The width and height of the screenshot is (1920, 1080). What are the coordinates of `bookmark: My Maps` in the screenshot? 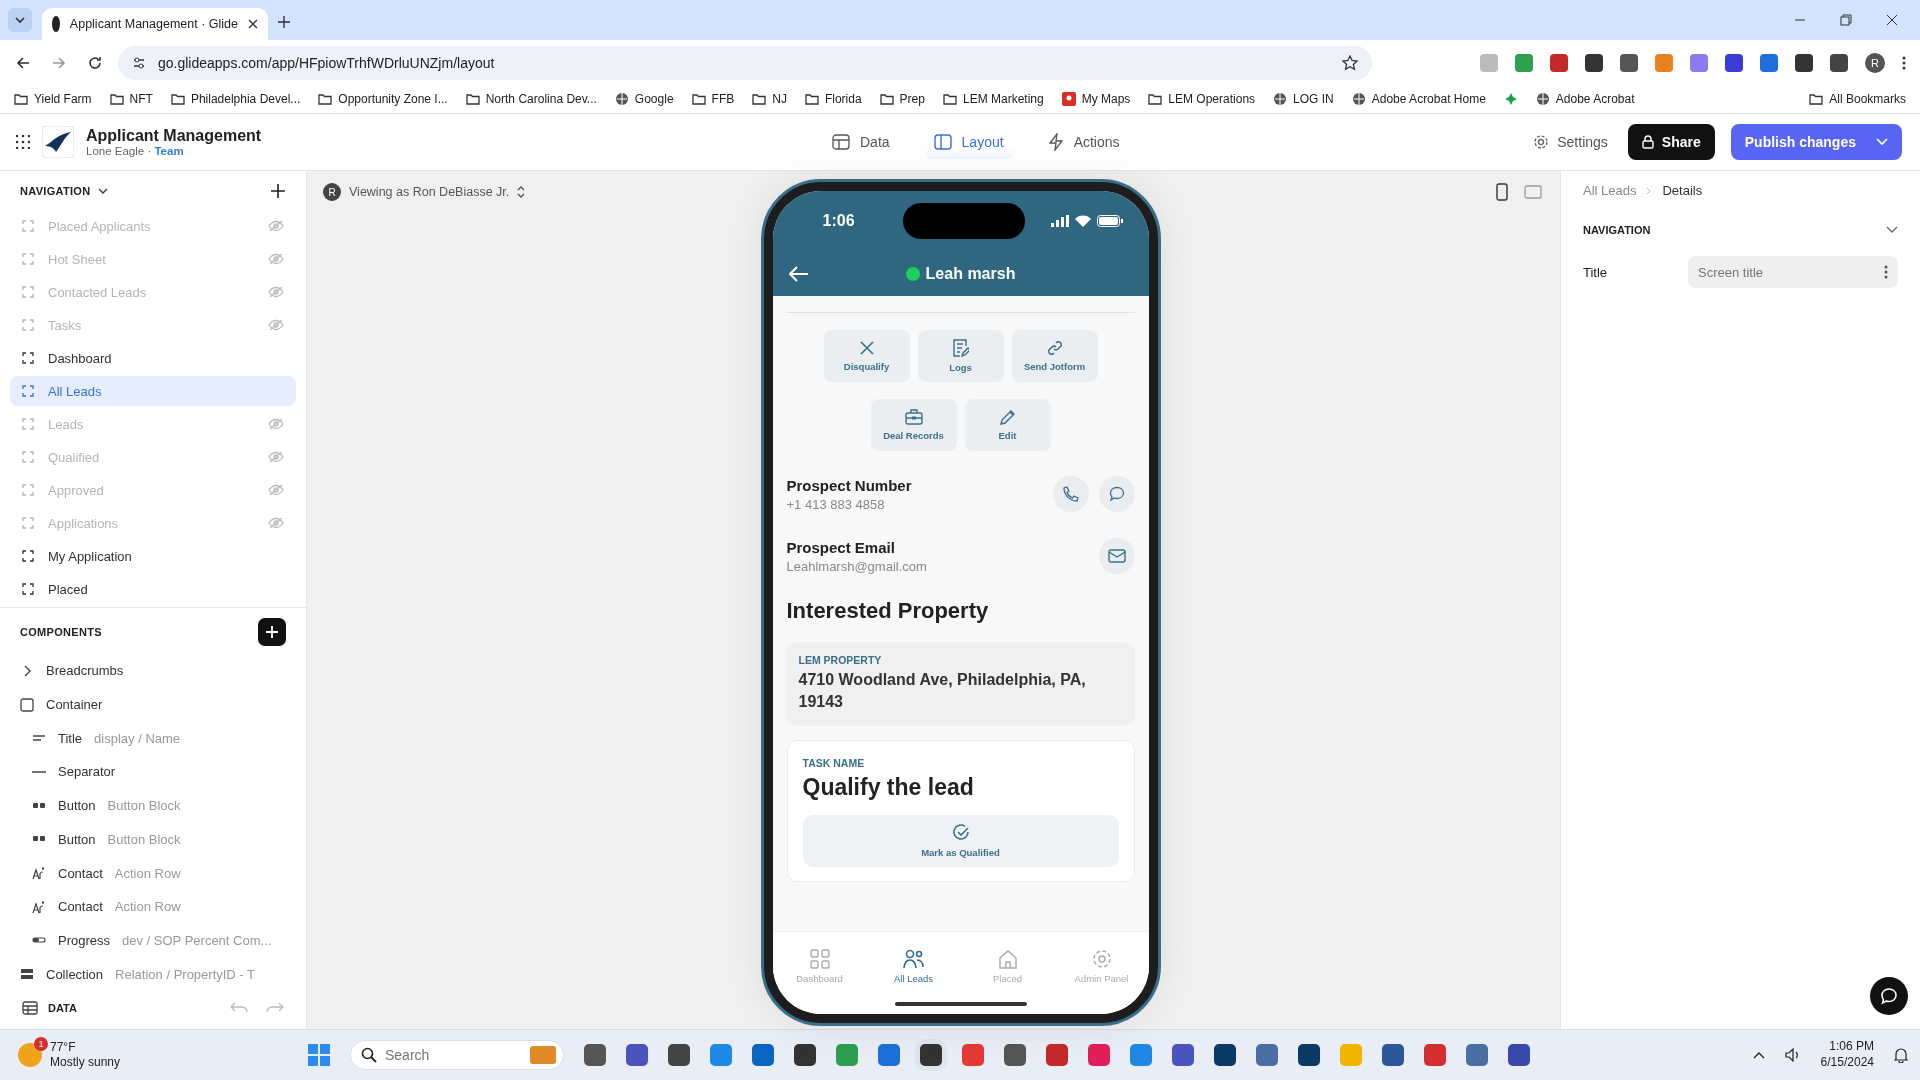 It's located at (1096, 99).